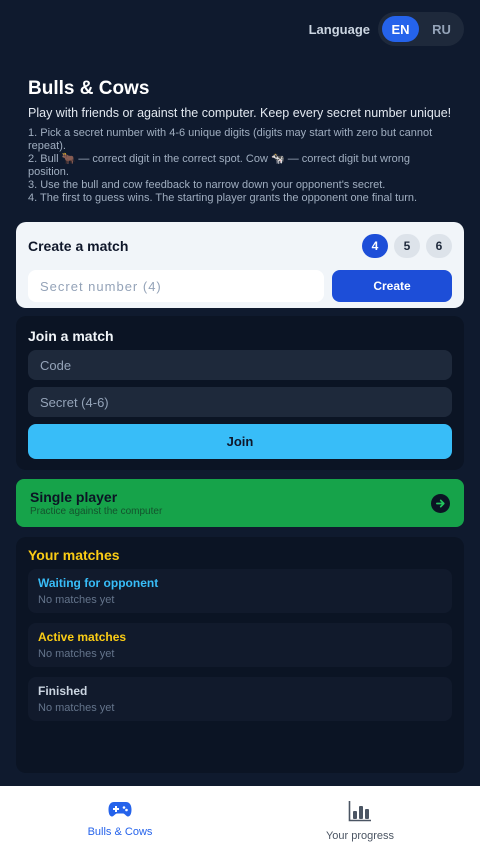 The width and height of the screenshot is (480, 844). I want to click on language-label: Language, so click(339, 29).